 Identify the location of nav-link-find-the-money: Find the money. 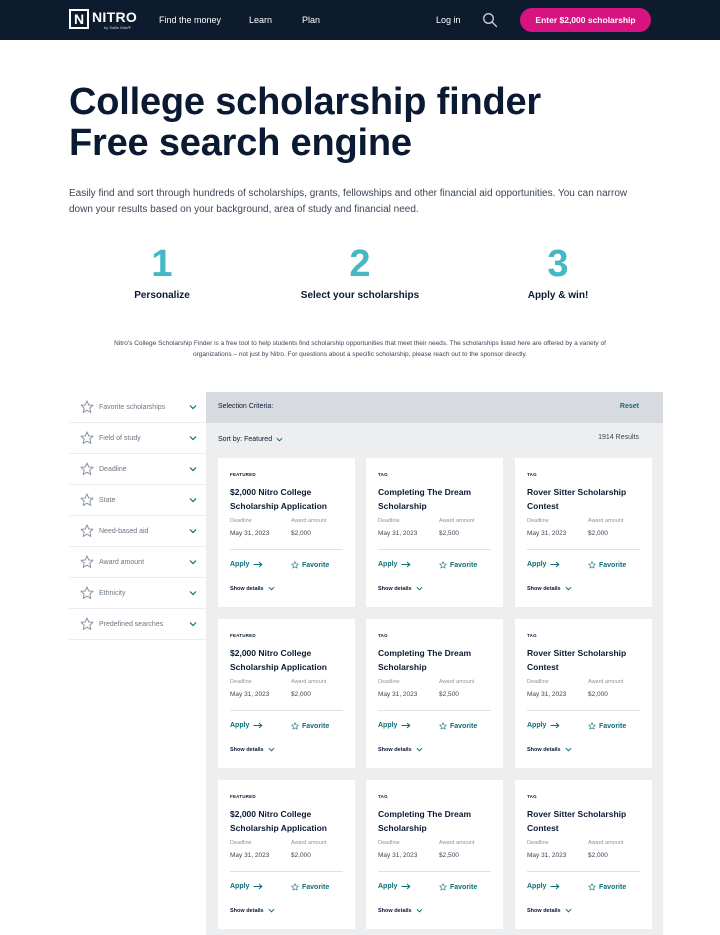
(190, 20).